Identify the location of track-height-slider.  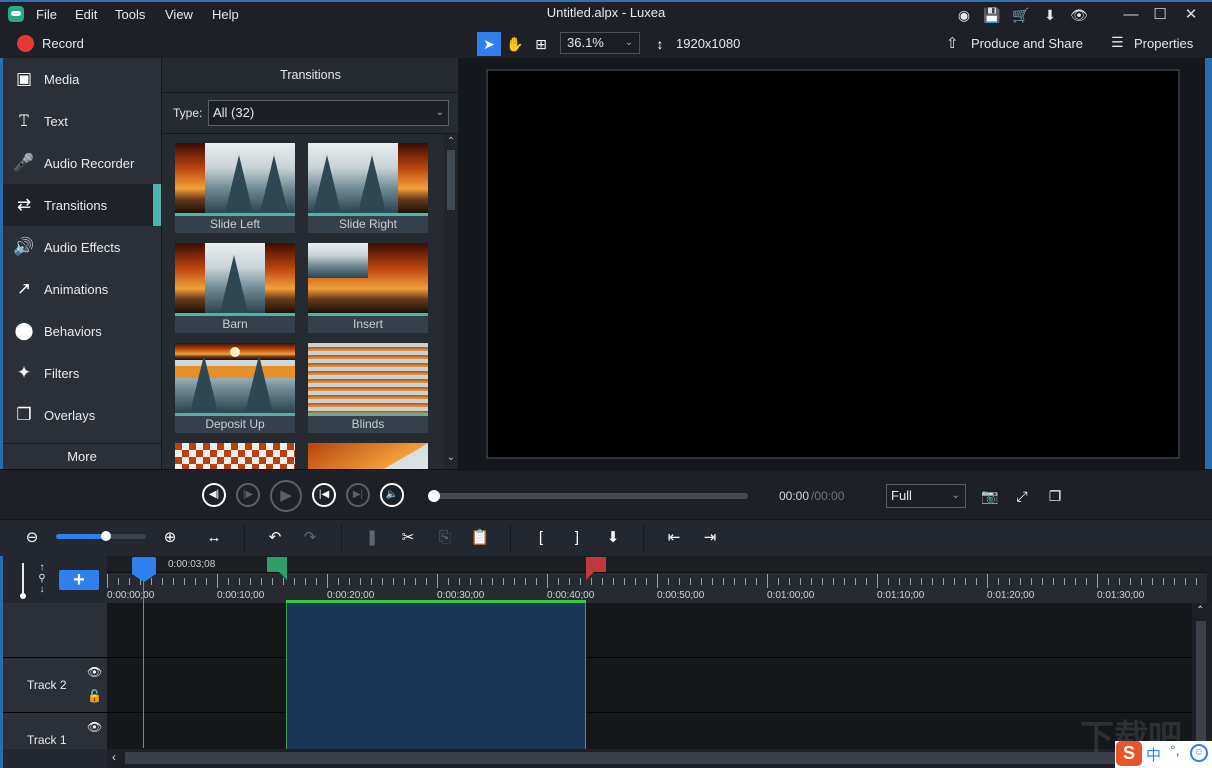
(23, 579).